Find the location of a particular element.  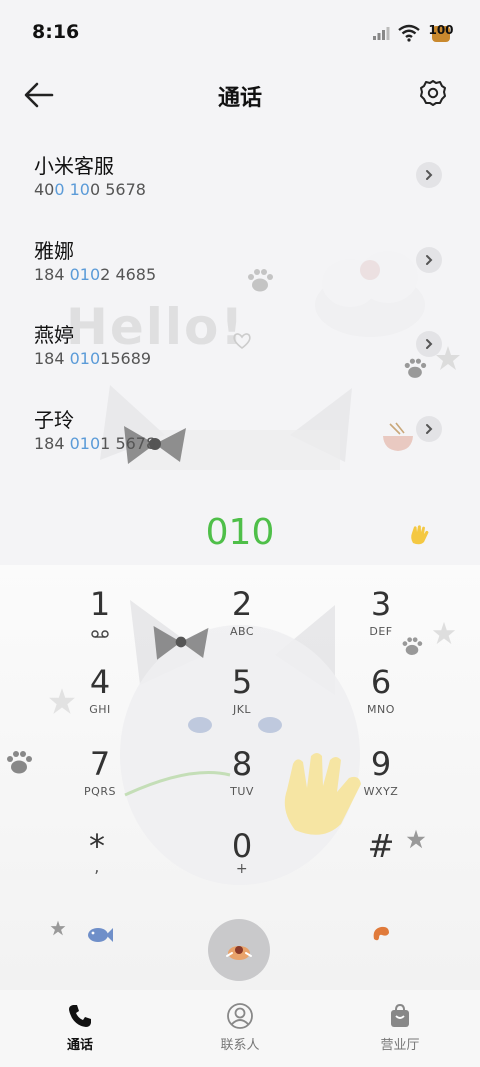

battery-icon: 100 is located at coordinates (441, 33).